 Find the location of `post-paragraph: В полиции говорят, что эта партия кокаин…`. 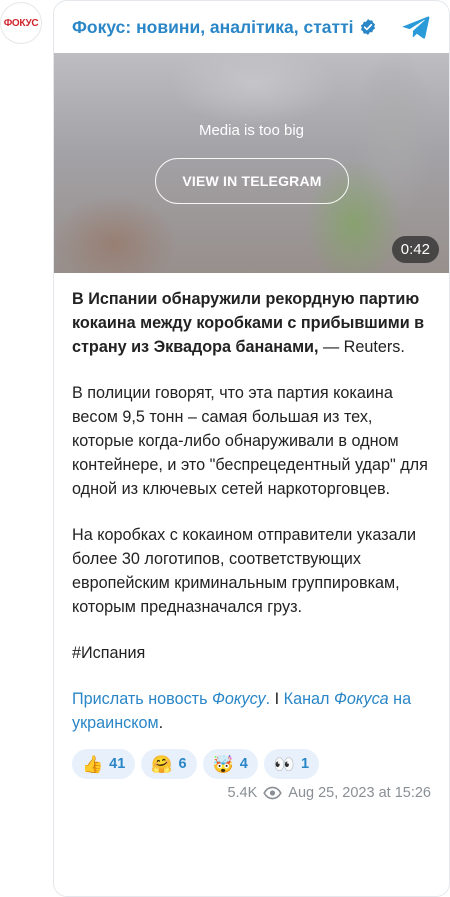

post-paragraph: В полиции говорят, что эта партия кокаин… is located at coordinates (250, 441).